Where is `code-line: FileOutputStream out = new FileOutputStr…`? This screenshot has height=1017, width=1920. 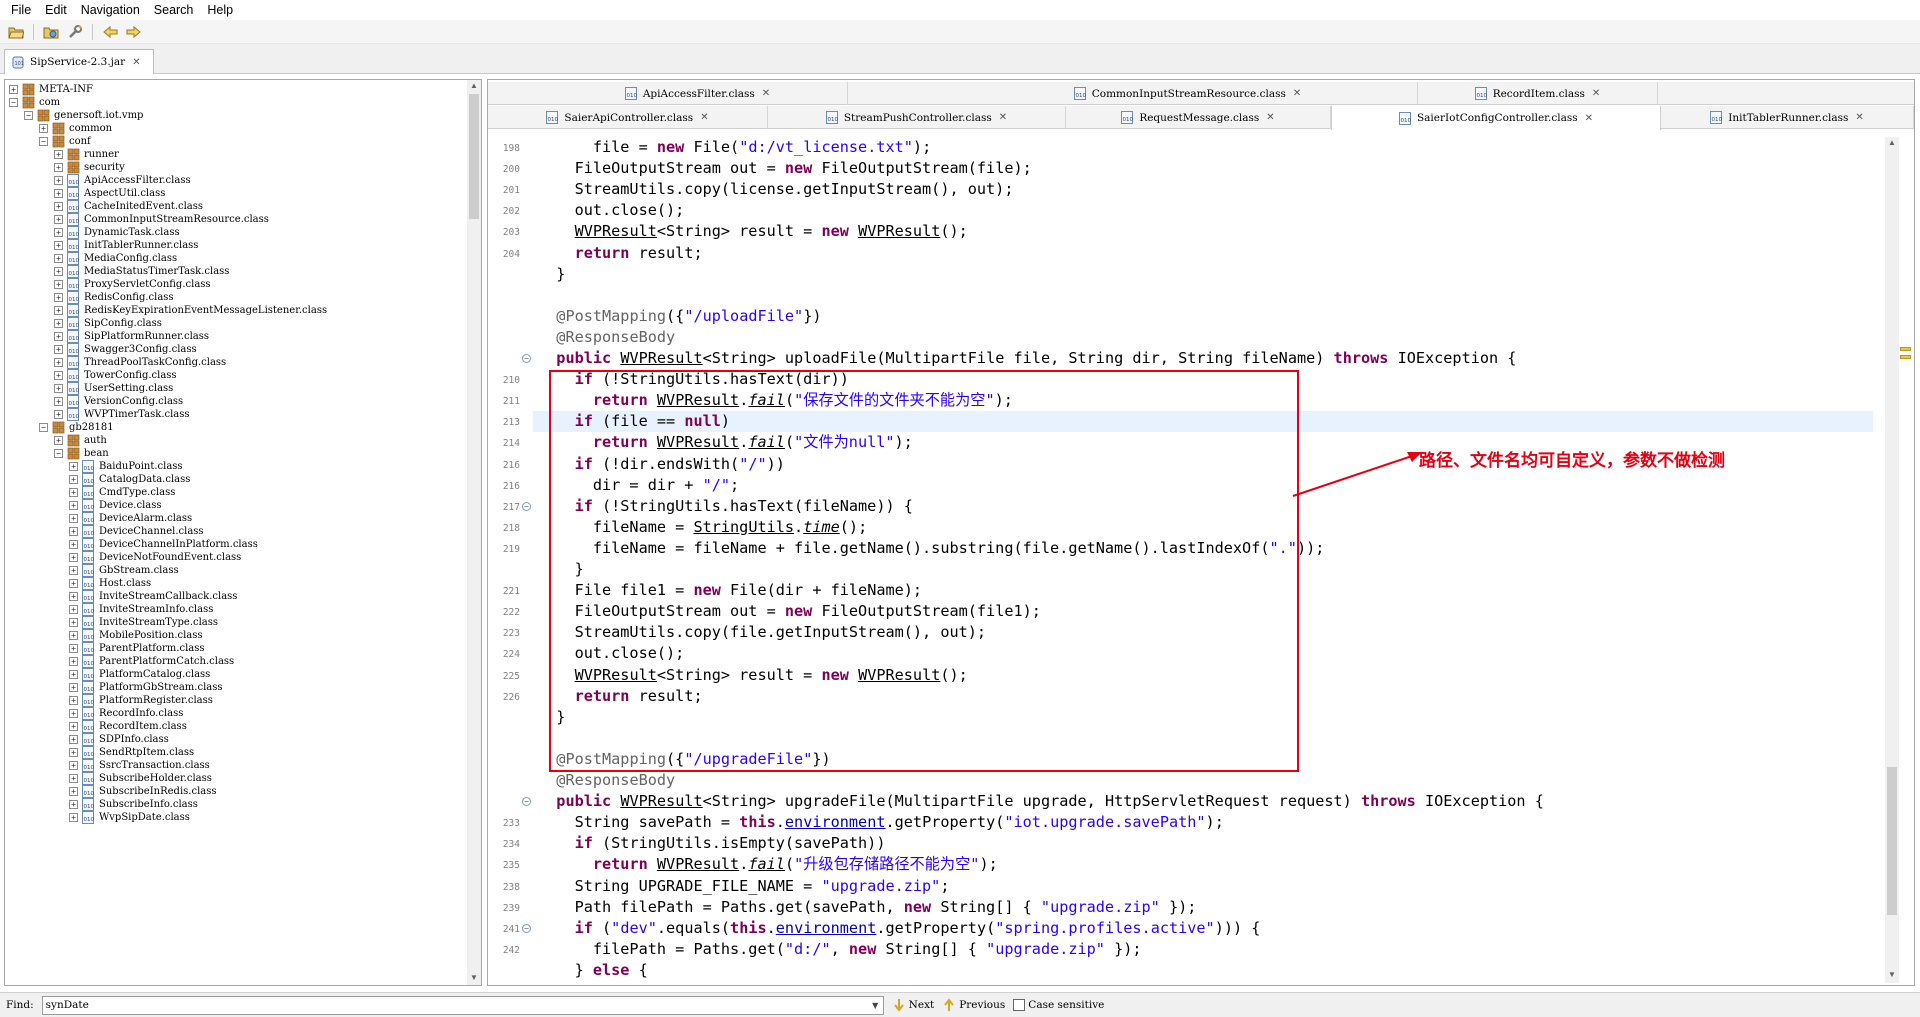 code-line: FileOutputStream out = new FileOutputStr… is located at coordinates (785, 168).